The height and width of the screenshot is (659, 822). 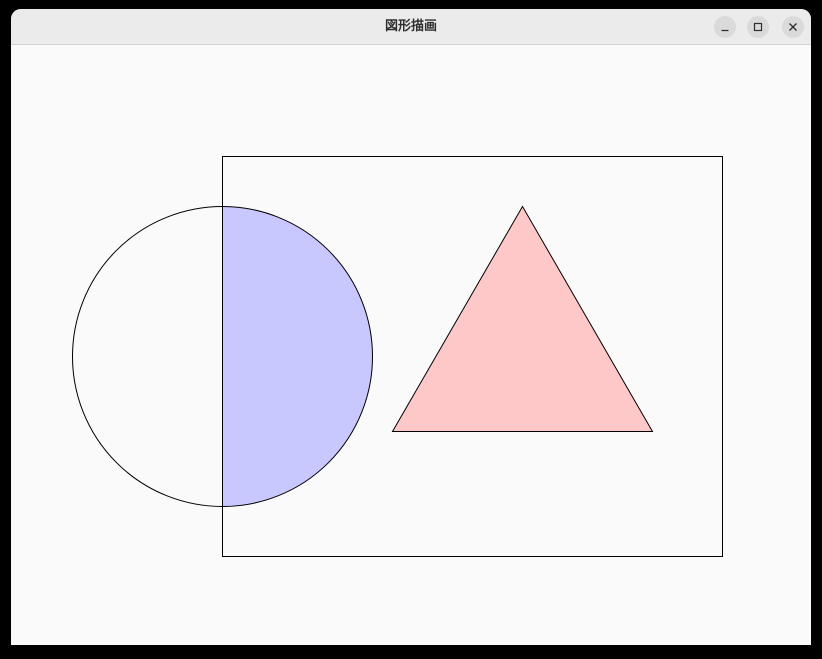 I want to click on minimize-button, so click(x=725, y=27).